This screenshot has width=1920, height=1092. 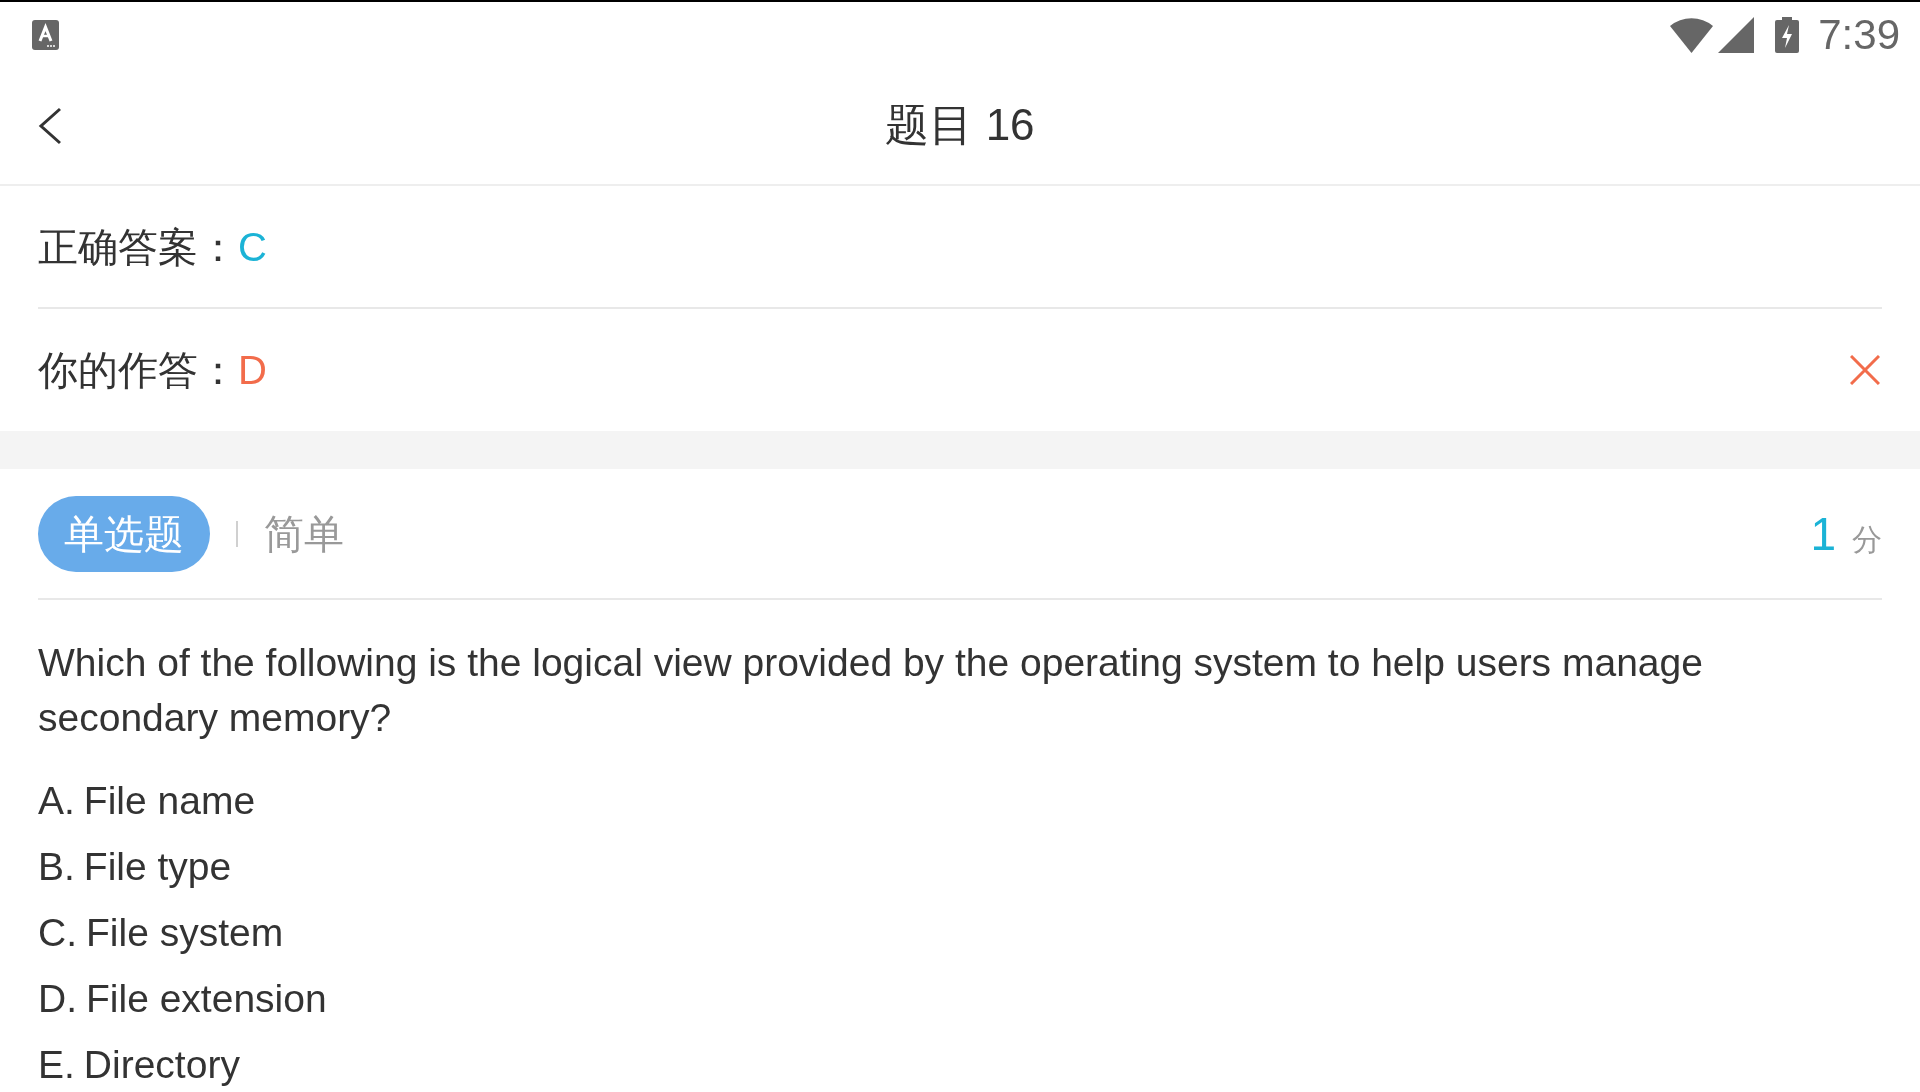 What do you see at coordinates (252, 370) in the screenshot?
I see `answer-value: D` at bounding box center [252, 370].